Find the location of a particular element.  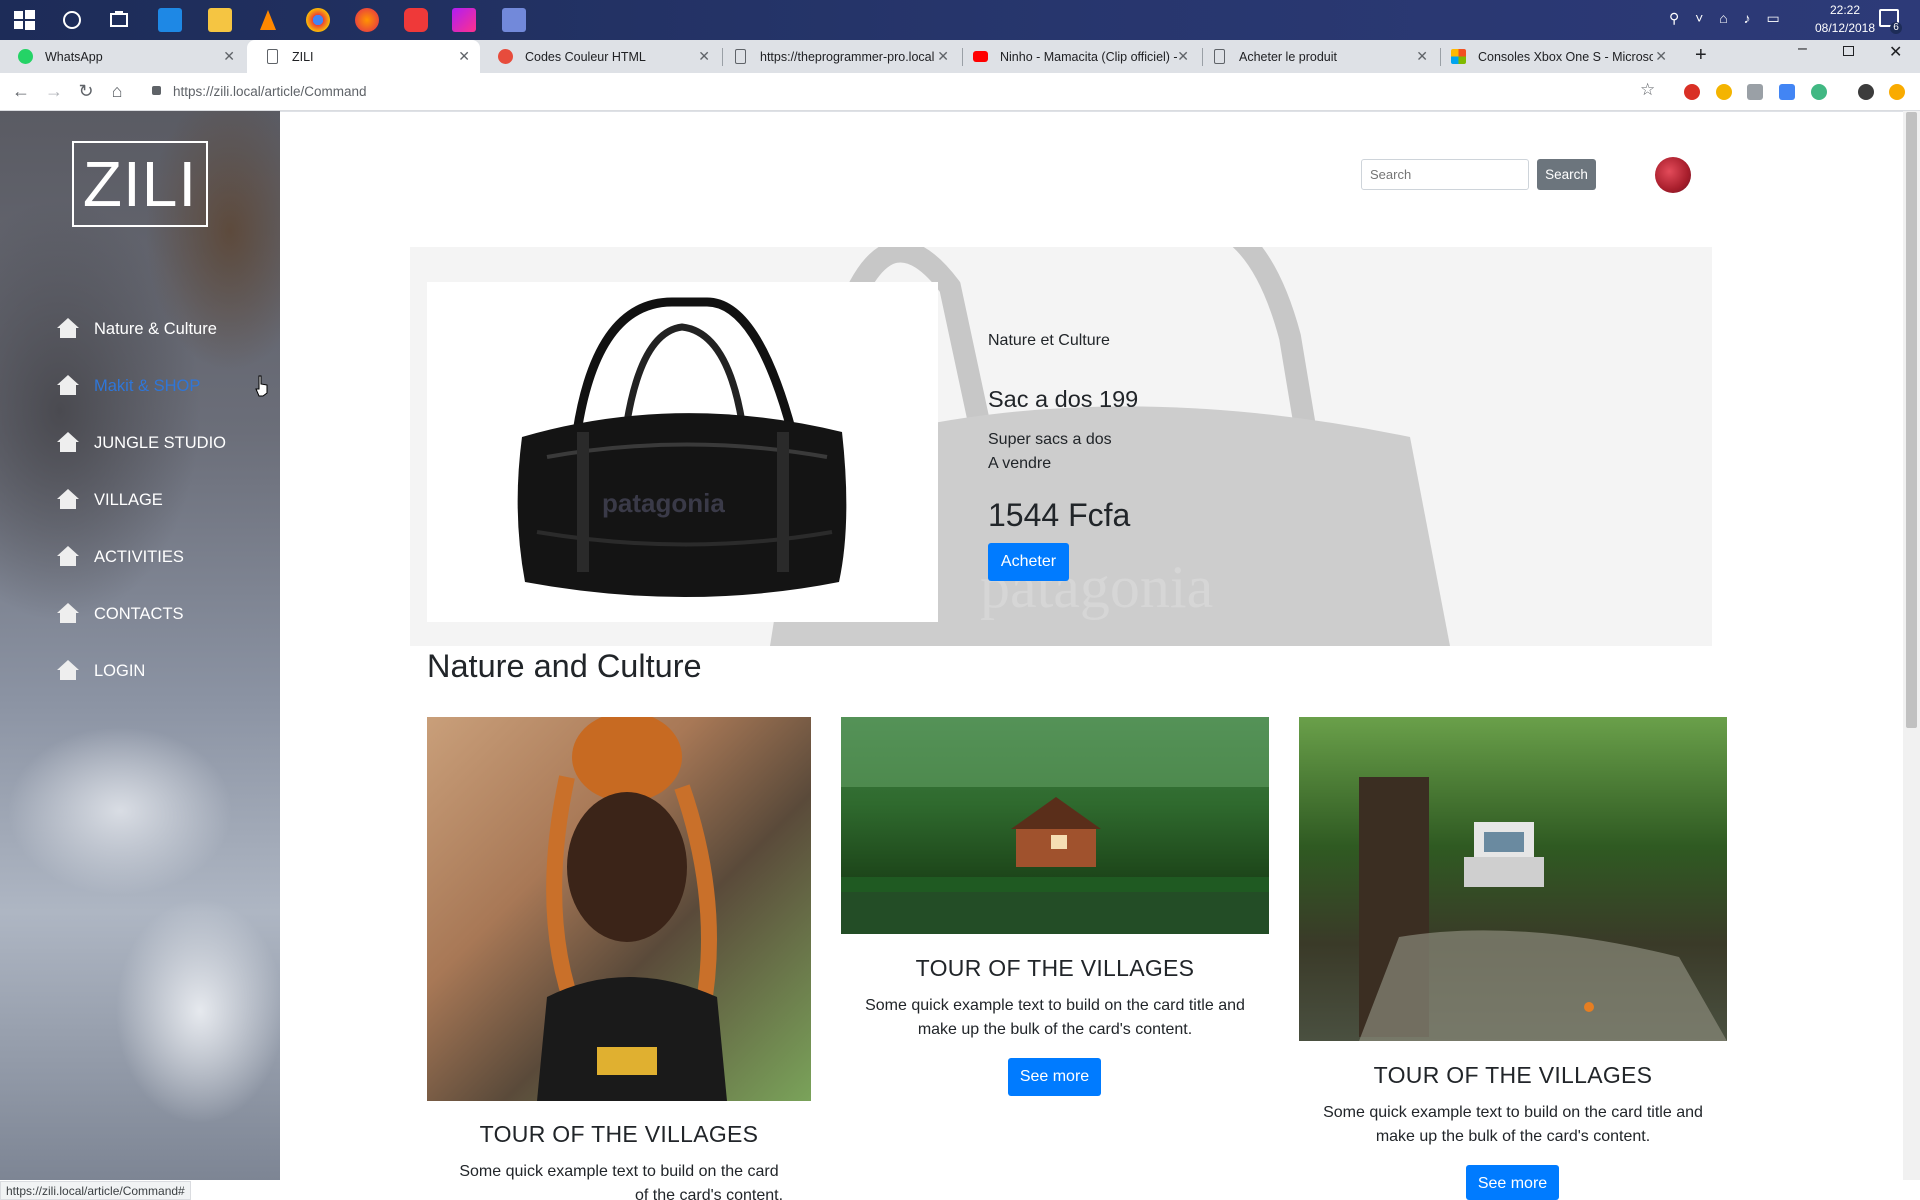

tab-zili: ZILI ✕ is located at coordinates (363, 56).